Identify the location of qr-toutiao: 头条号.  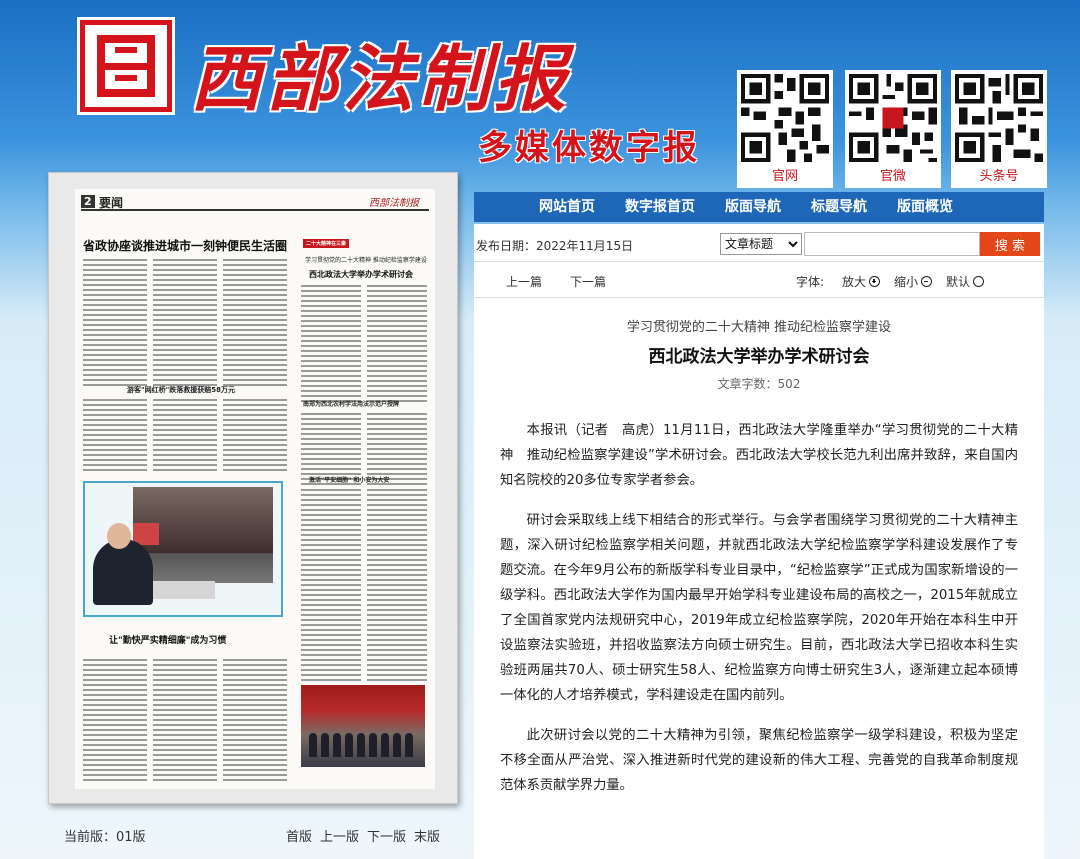
(999, 129).